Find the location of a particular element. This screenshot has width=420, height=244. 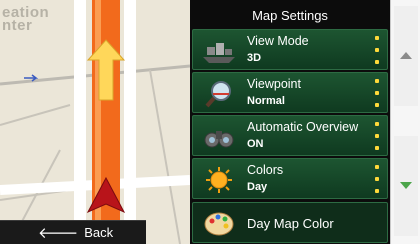

arrow-down-icon is located at coordinates (406, 185).